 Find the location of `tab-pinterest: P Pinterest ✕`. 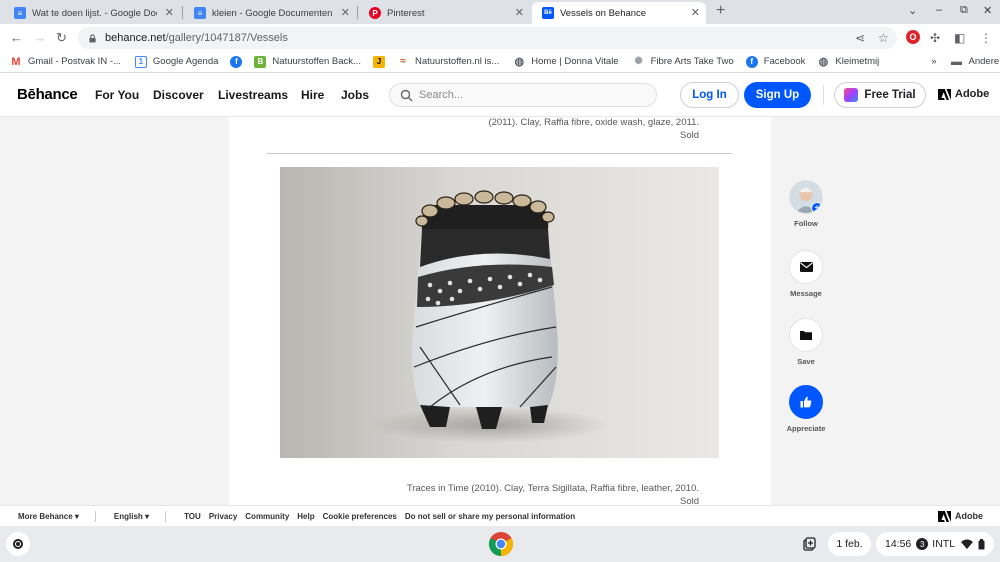

tab-pinterest: P Pinterest ✕ is located at coordinates (444, 13).